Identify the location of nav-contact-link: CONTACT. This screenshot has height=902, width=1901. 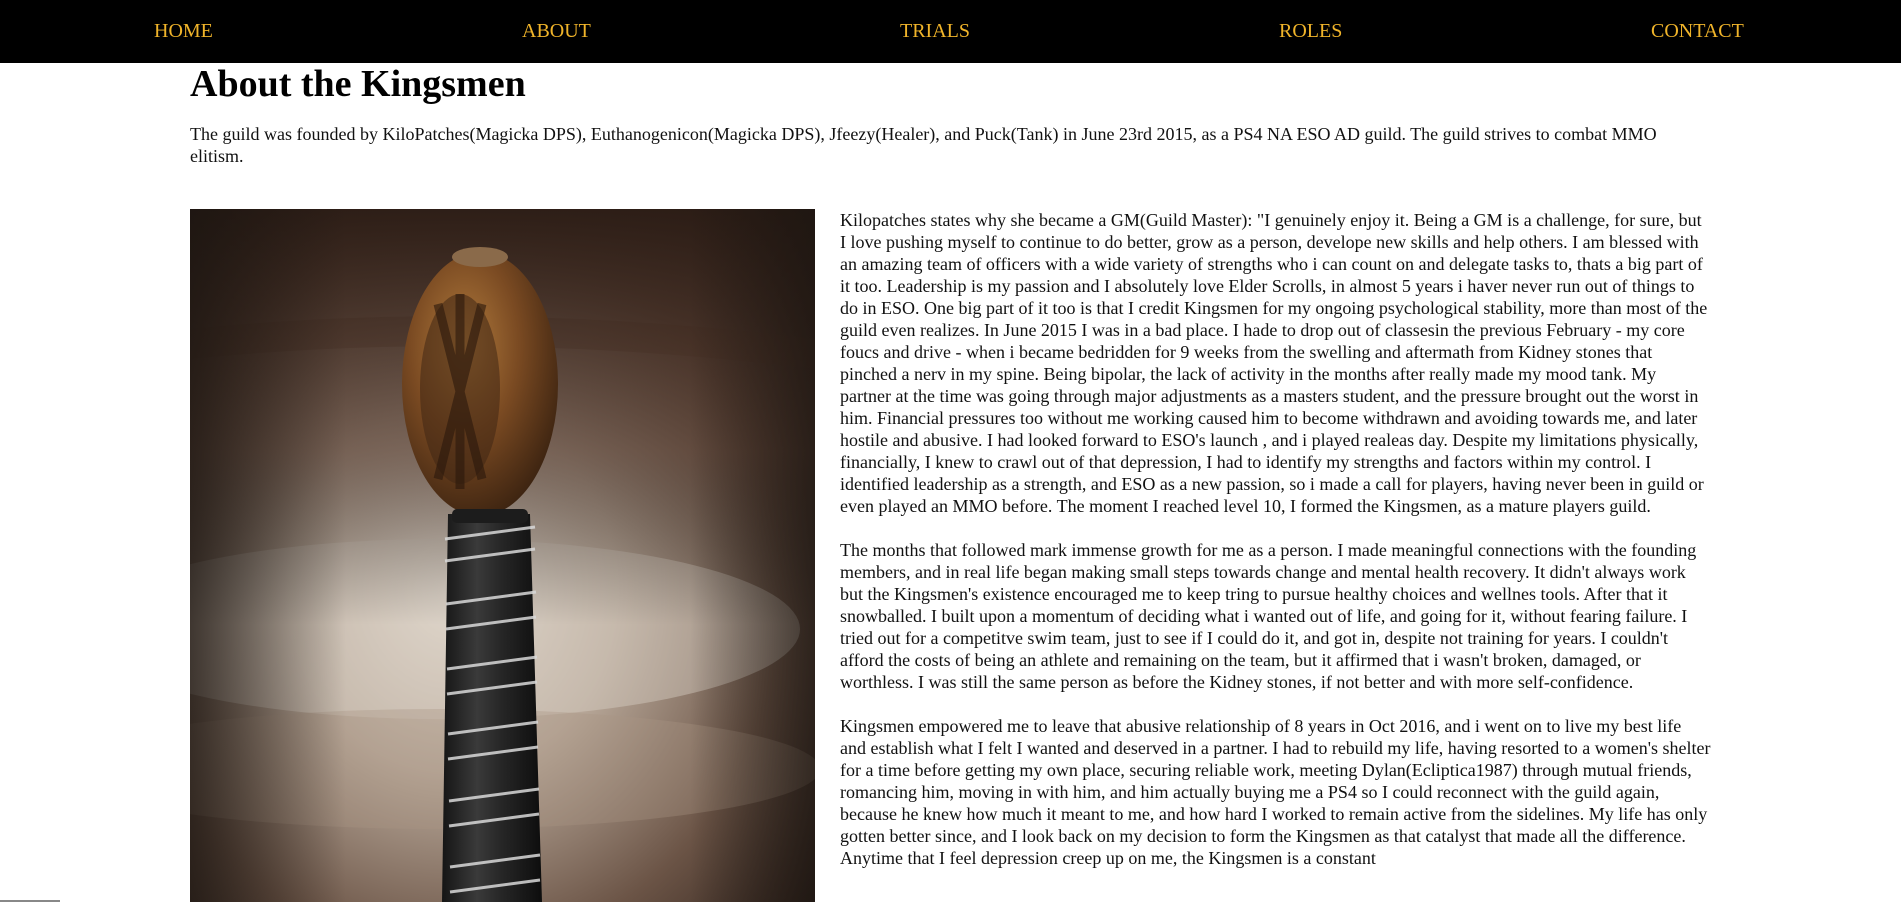
(1697, 31).